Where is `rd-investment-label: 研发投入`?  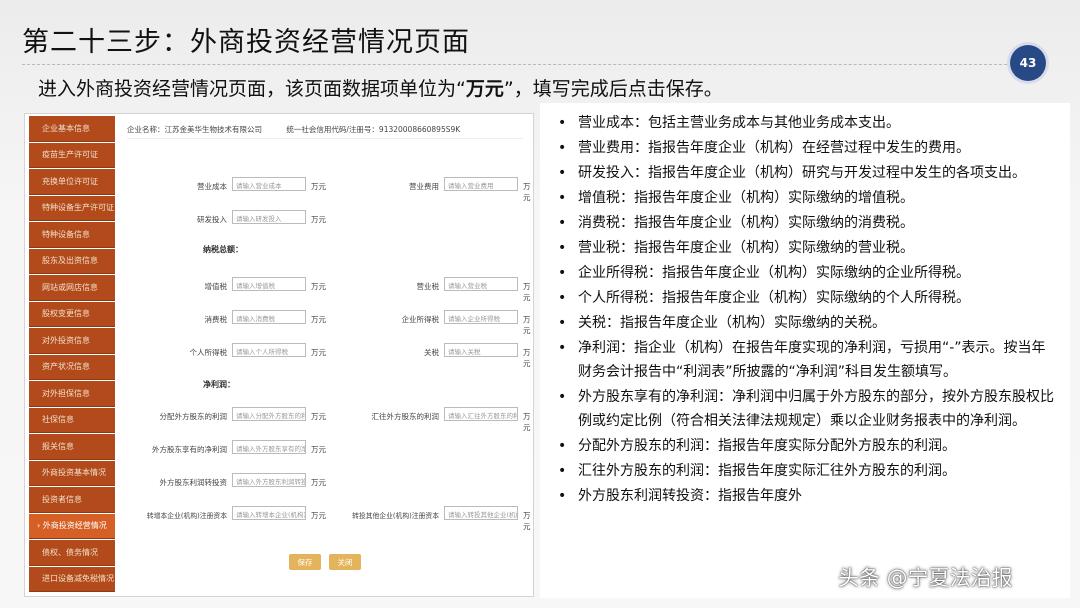 rd-investment-label: 研发投入 is located at coordinates (212, 219).